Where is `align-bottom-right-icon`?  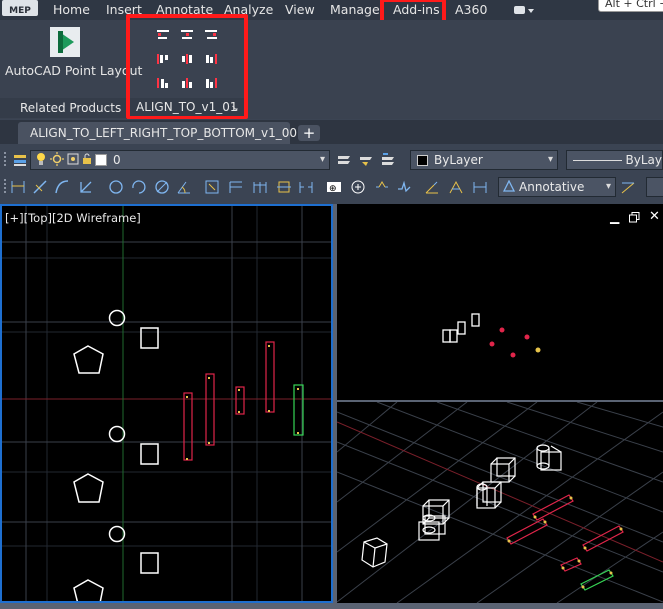
align-bottom-right-icon is located at coordinates (211, 84).